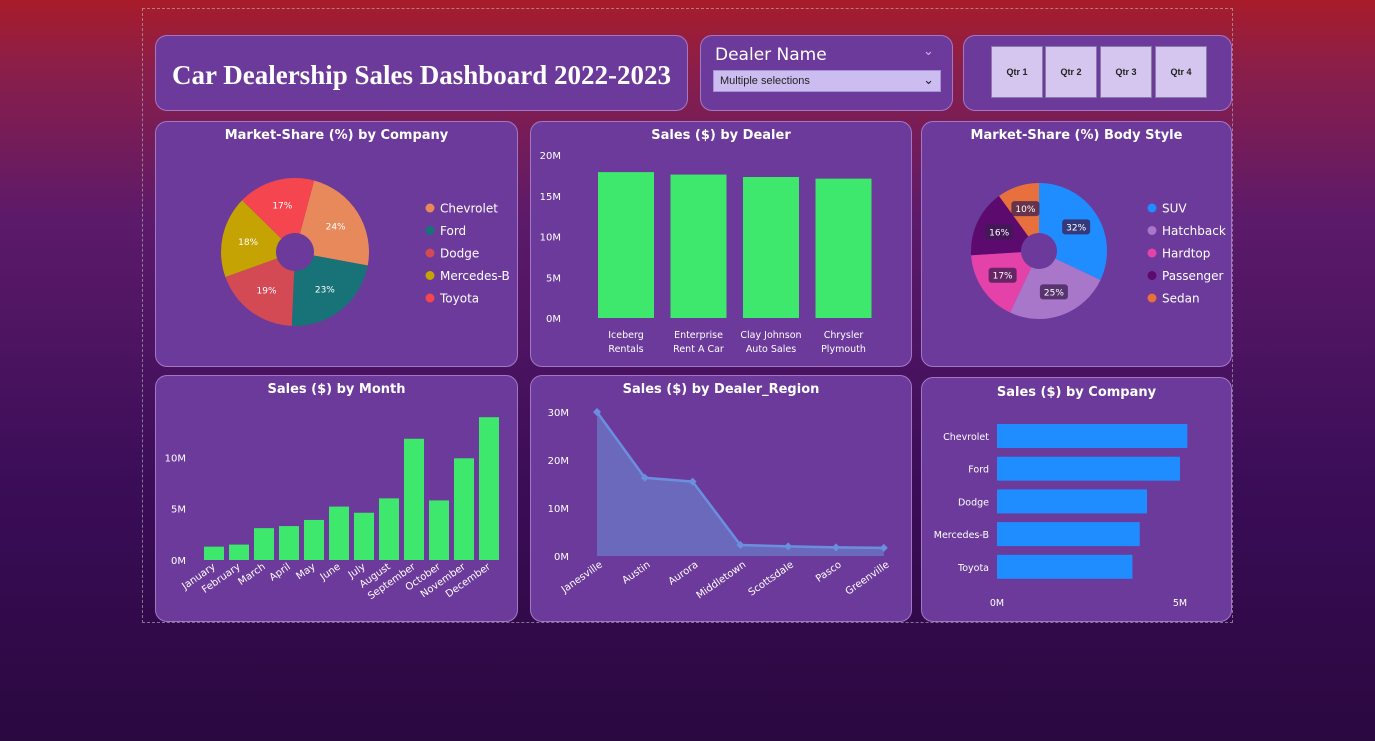 This screenshot has width=1375, height=741. What do you see at coordinates (771, 55) in the screenshot?
I see `slicer-label: Dealer Name` at bounding box center [771, 55].